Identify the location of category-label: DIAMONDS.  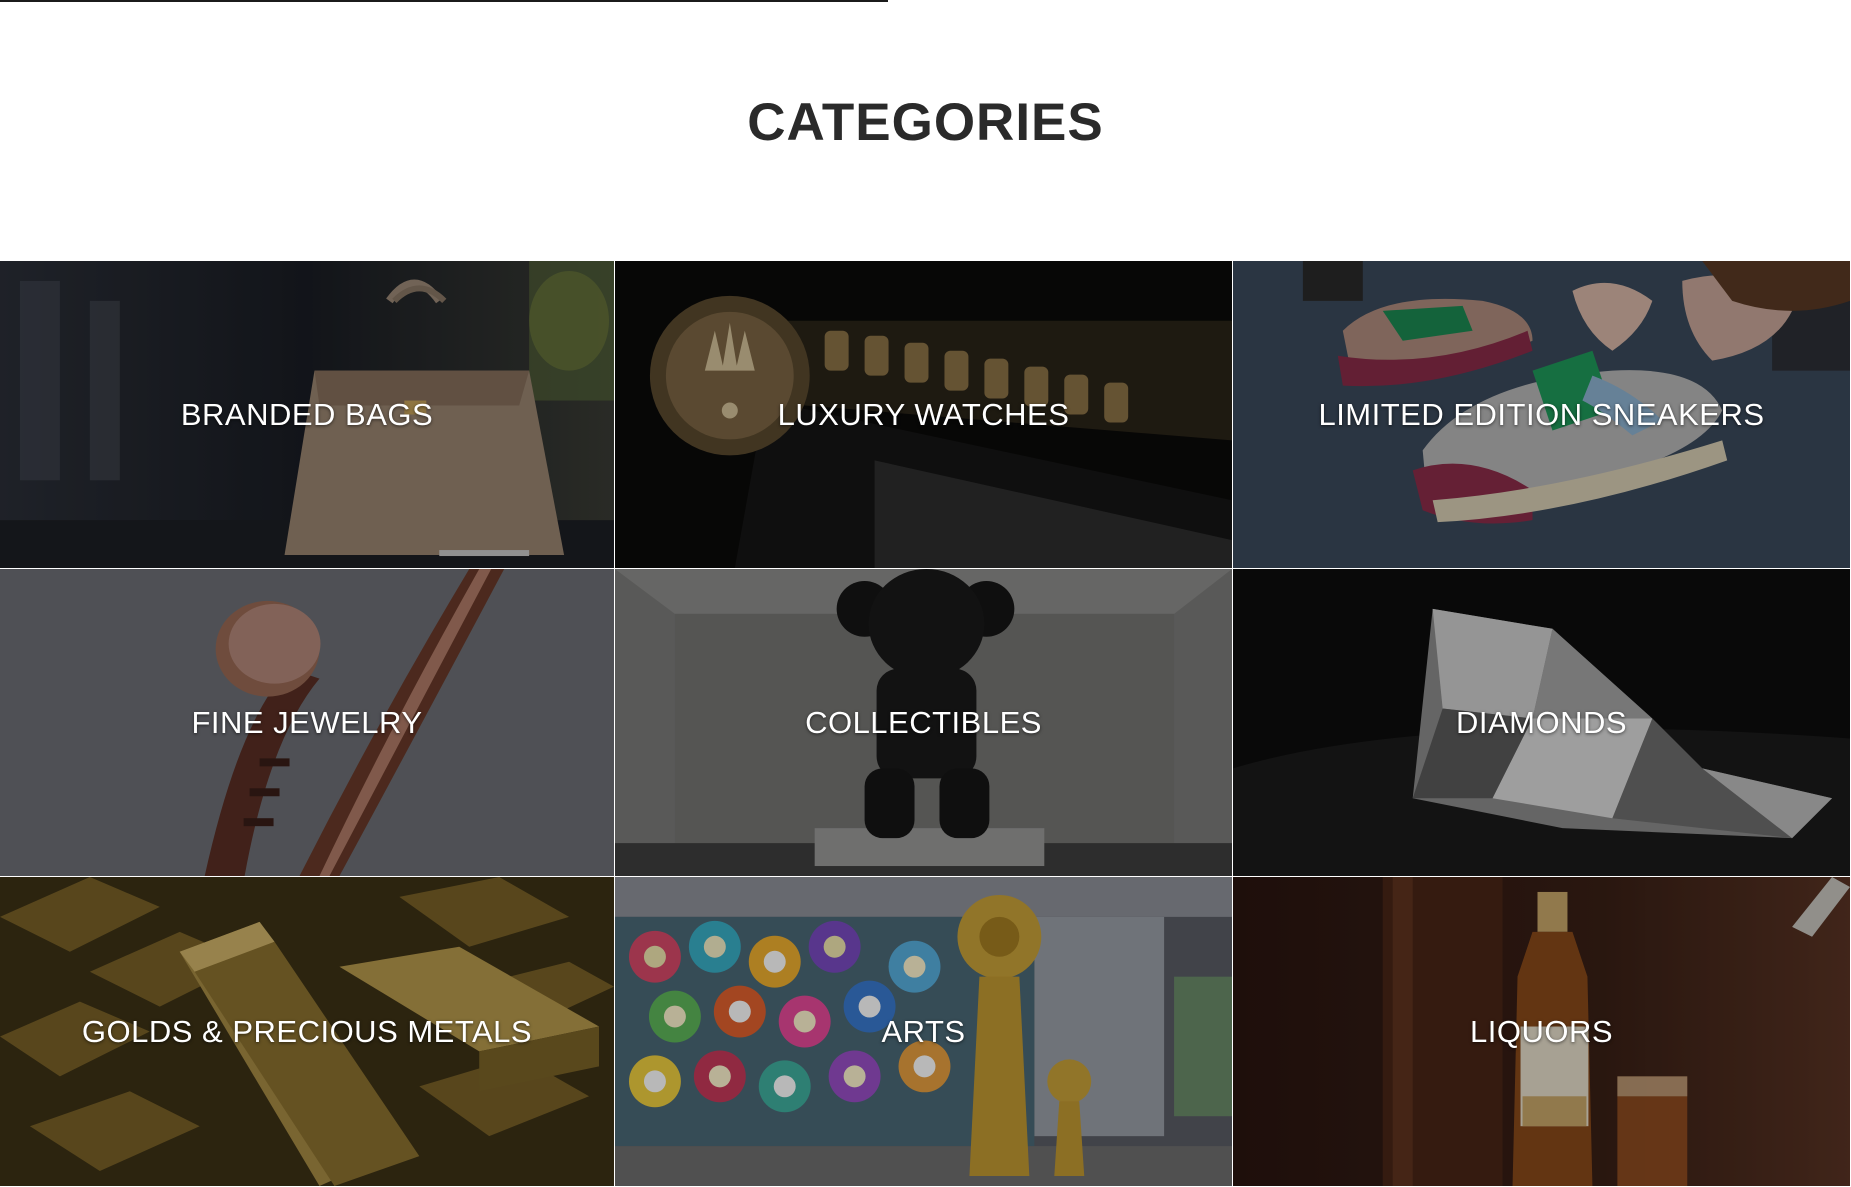
(1541, 722).